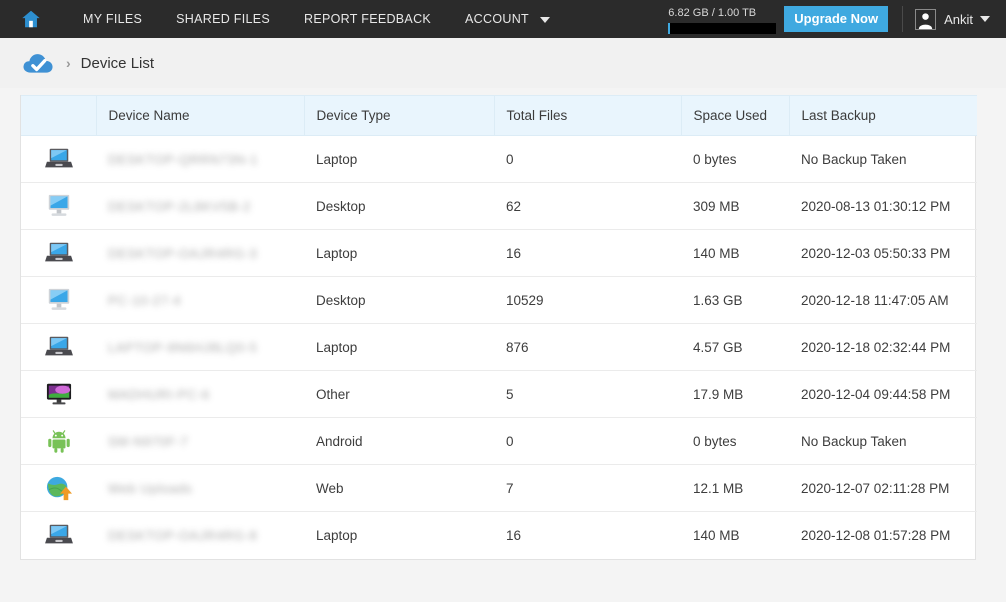  I want to click on storage-progress-fill, so click(669, 28).